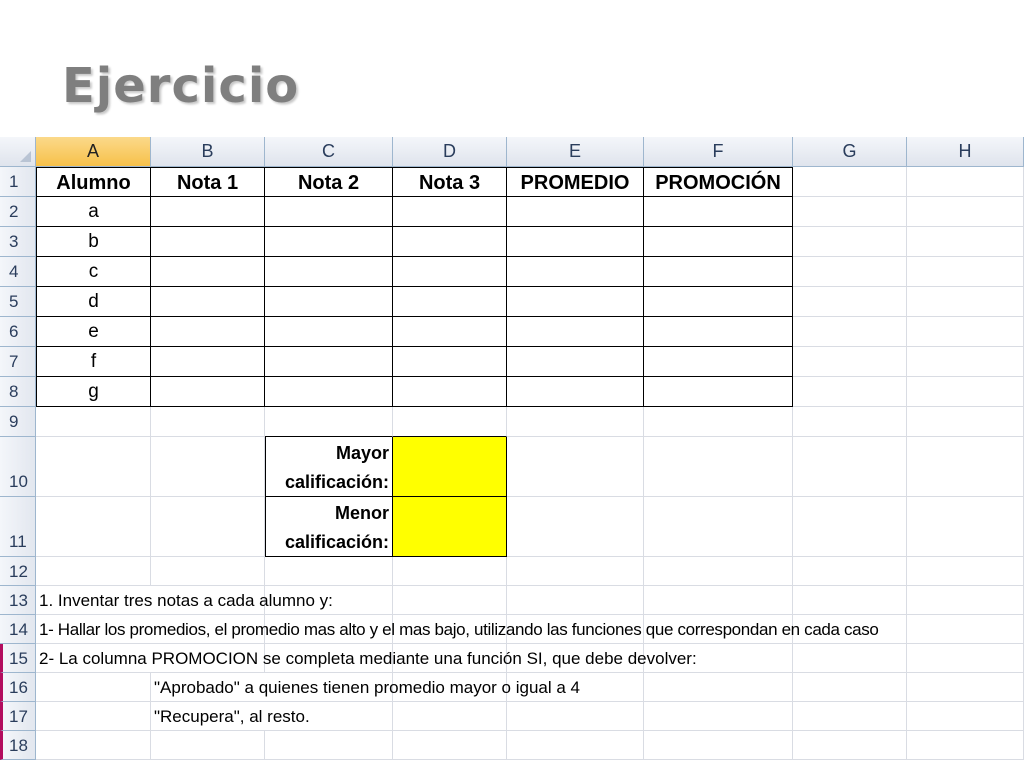 This screenshot has width=1024, height=768. I want to click on header-cell-promedio: PROMEDIO, so click(575, 182).